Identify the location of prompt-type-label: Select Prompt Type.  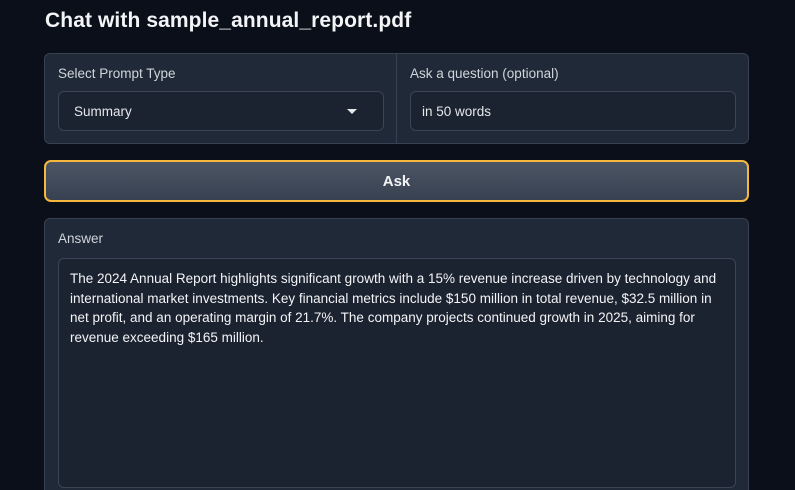
(117, 73).